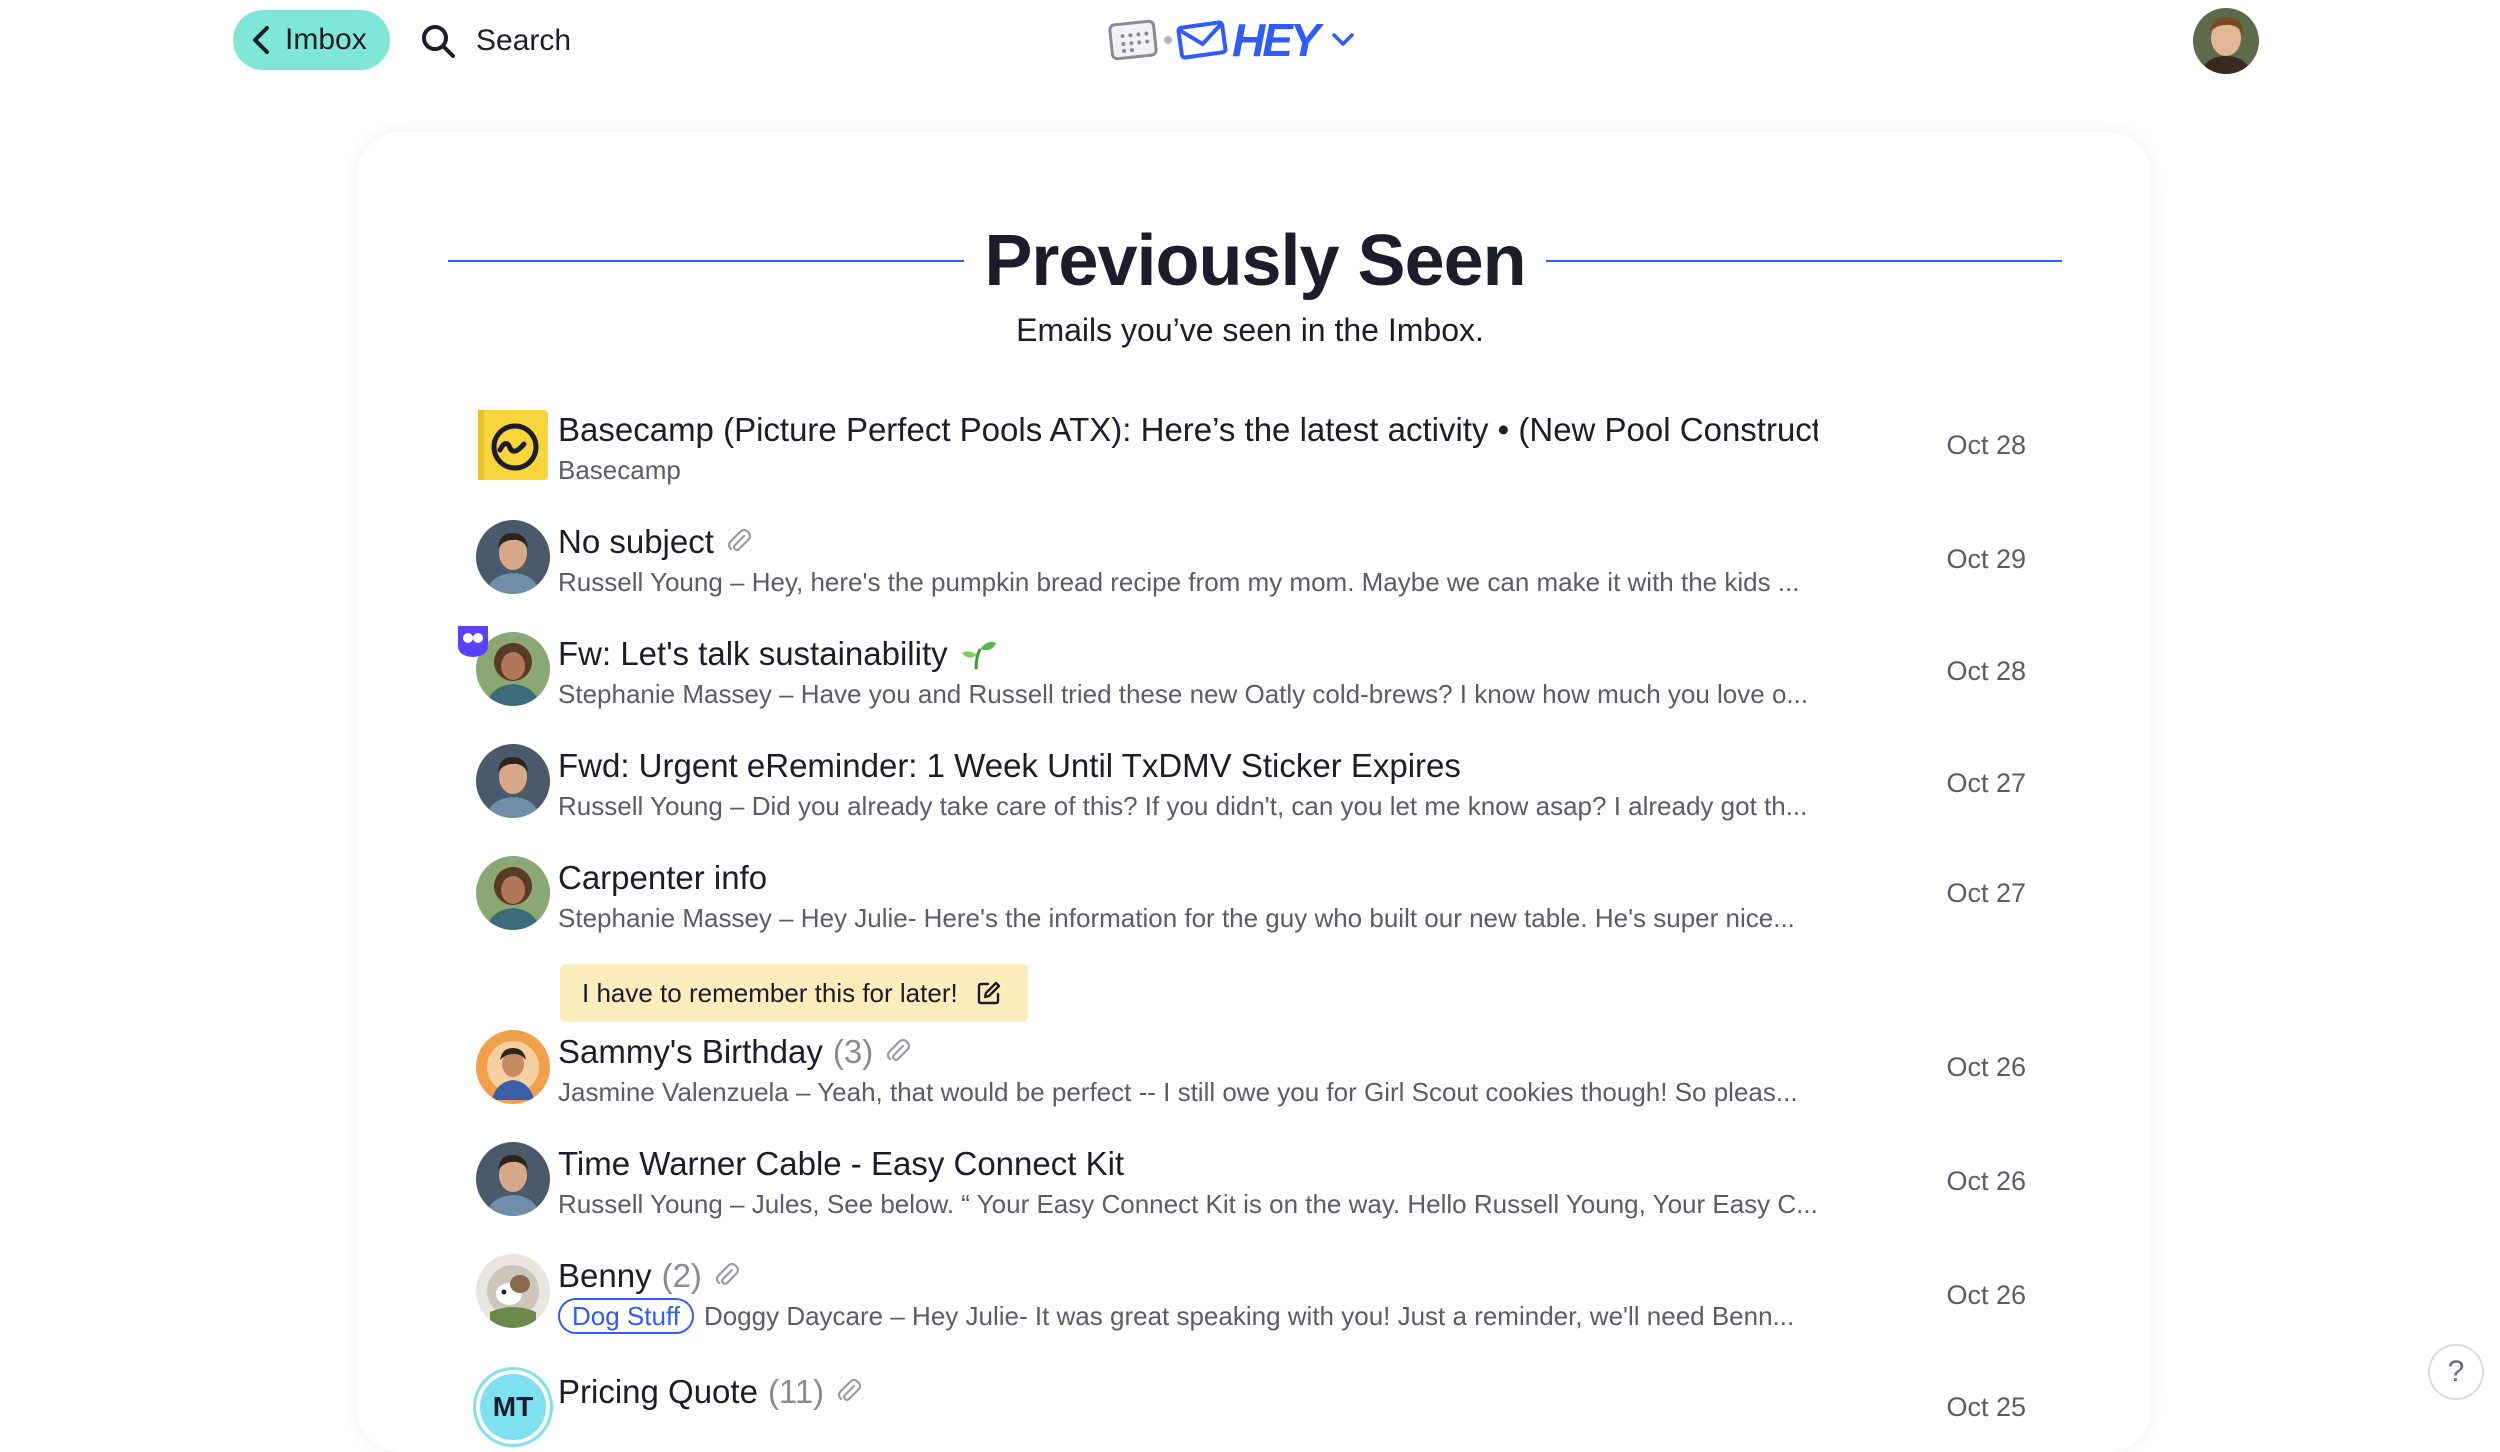 Image resolution: width=2500 pixels, height=1452 pixels. I want to click on label-tag: Dog Stuff, so click(626, 1316).